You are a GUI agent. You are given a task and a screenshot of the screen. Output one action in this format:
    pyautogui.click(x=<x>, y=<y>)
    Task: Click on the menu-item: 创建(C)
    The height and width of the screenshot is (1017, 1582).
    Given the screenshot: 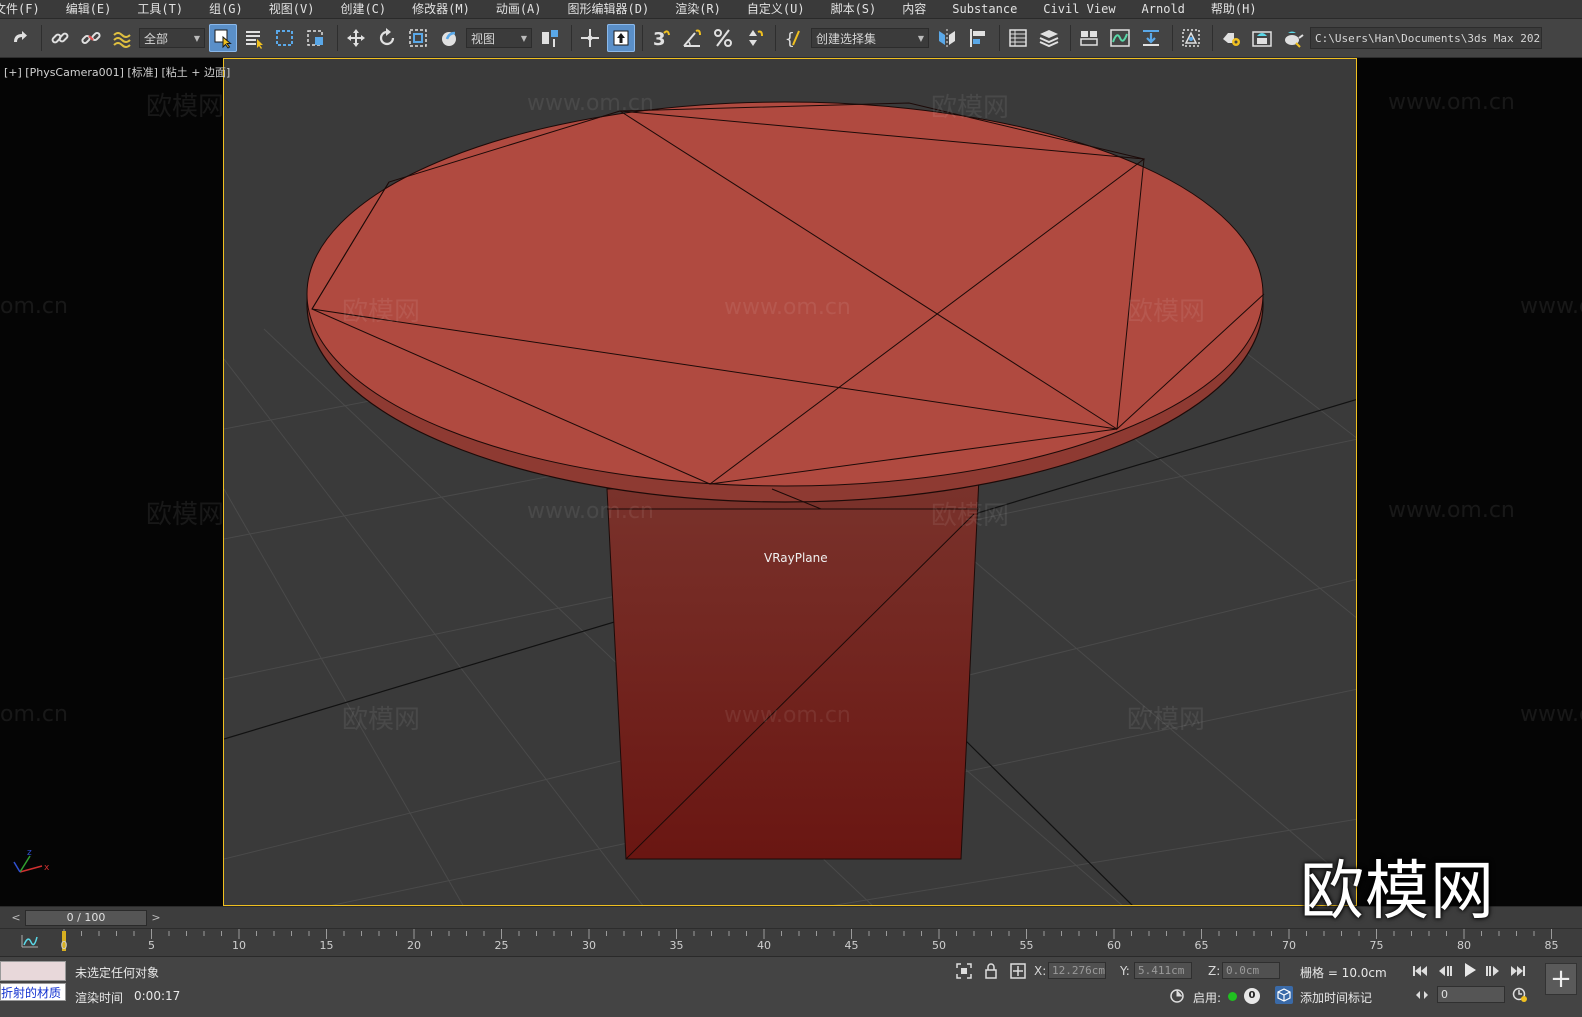 What is the action you would take?
    pyautogui.click(x=363, y=9)
    